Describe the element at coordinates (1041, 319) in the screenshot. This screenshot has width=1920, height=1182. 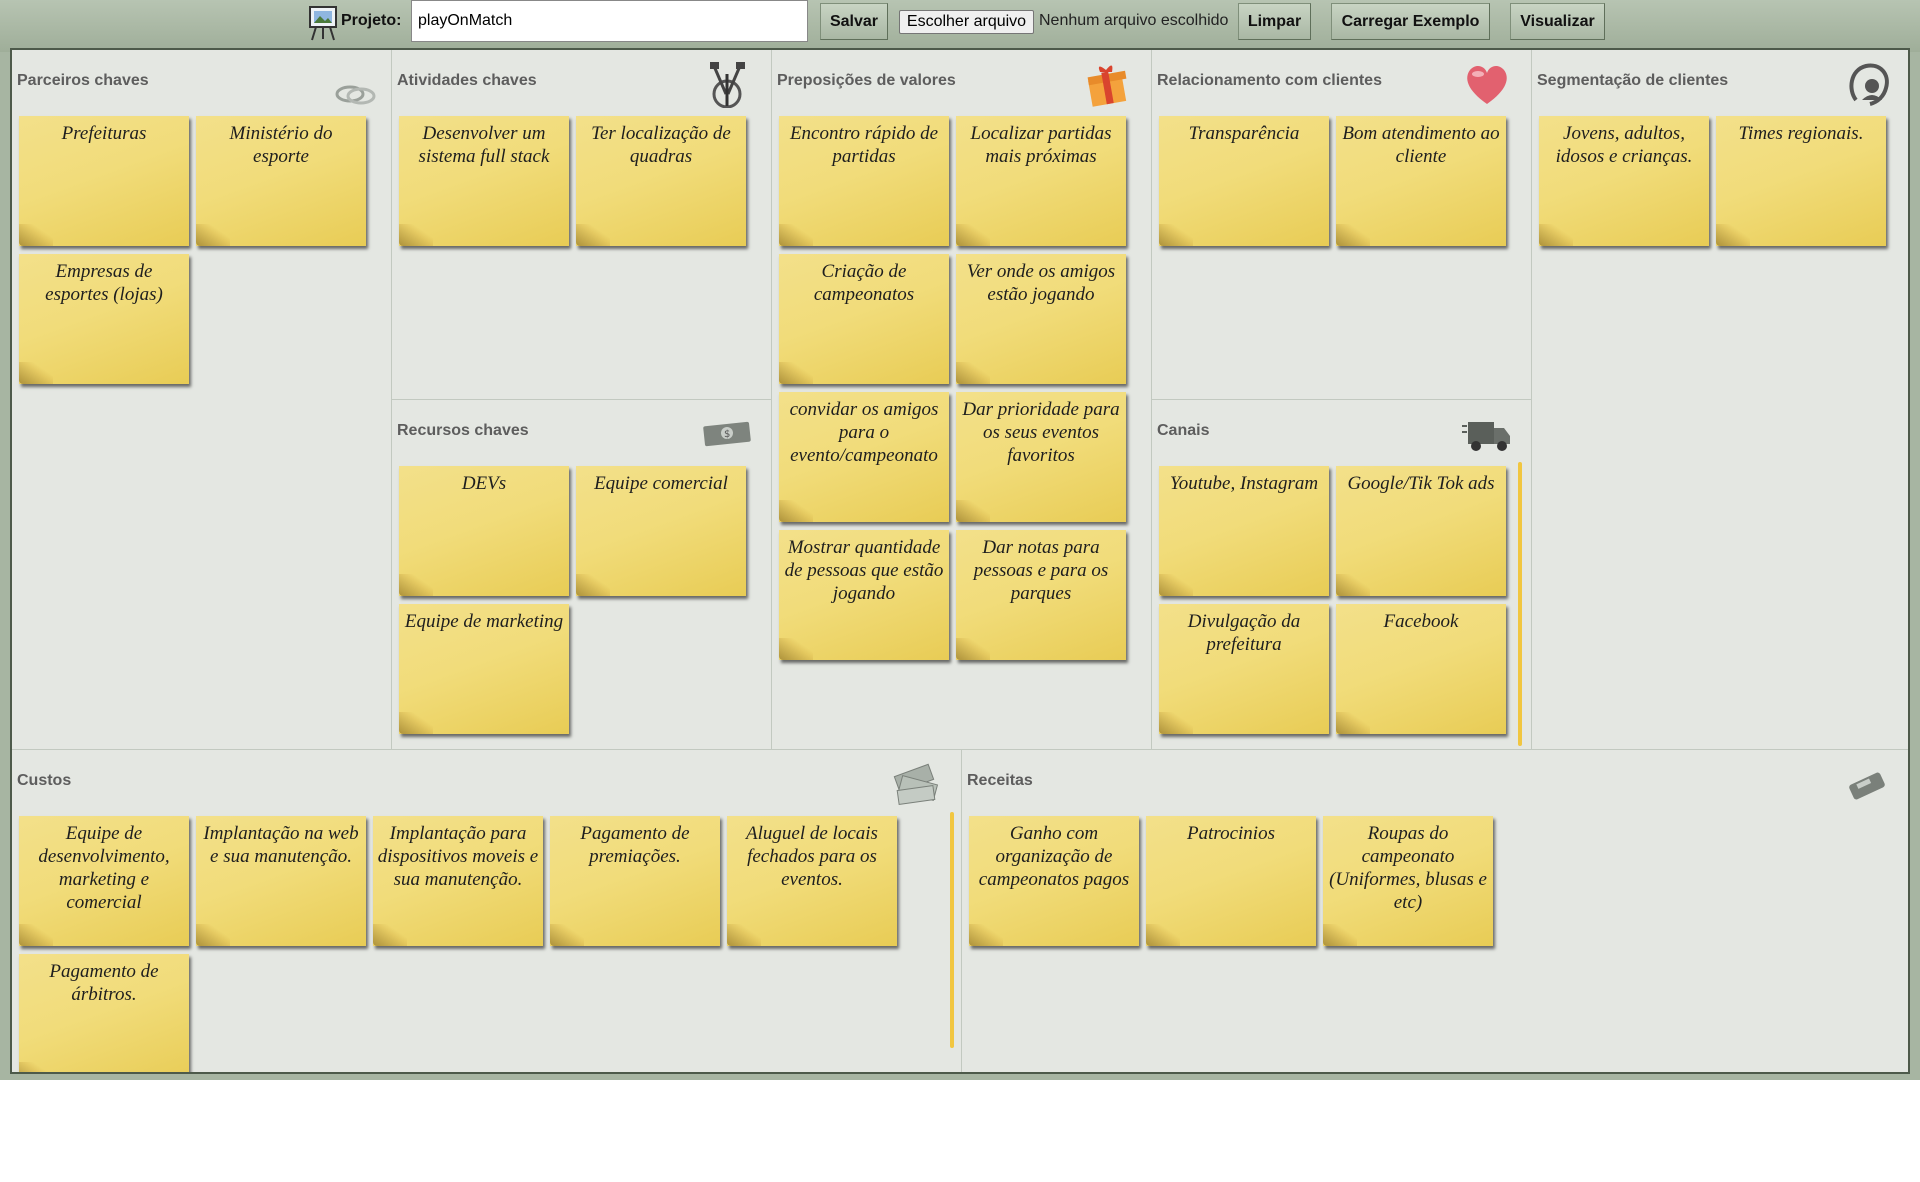
I see `sticky-note: Ver onde os amigos estão jogando` at that location.